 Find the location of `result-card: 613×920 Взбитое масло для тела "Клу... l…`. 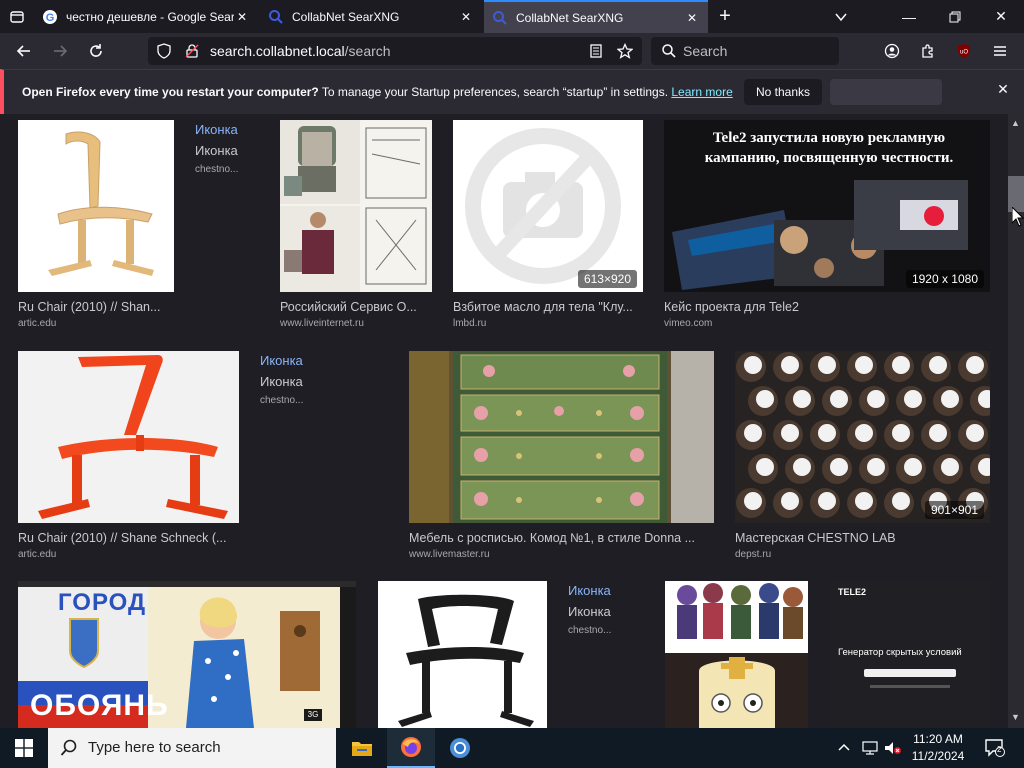

result-card: 613×920 Взбитое масло для тела "Клу... l… is located at coordinates (548, 225).